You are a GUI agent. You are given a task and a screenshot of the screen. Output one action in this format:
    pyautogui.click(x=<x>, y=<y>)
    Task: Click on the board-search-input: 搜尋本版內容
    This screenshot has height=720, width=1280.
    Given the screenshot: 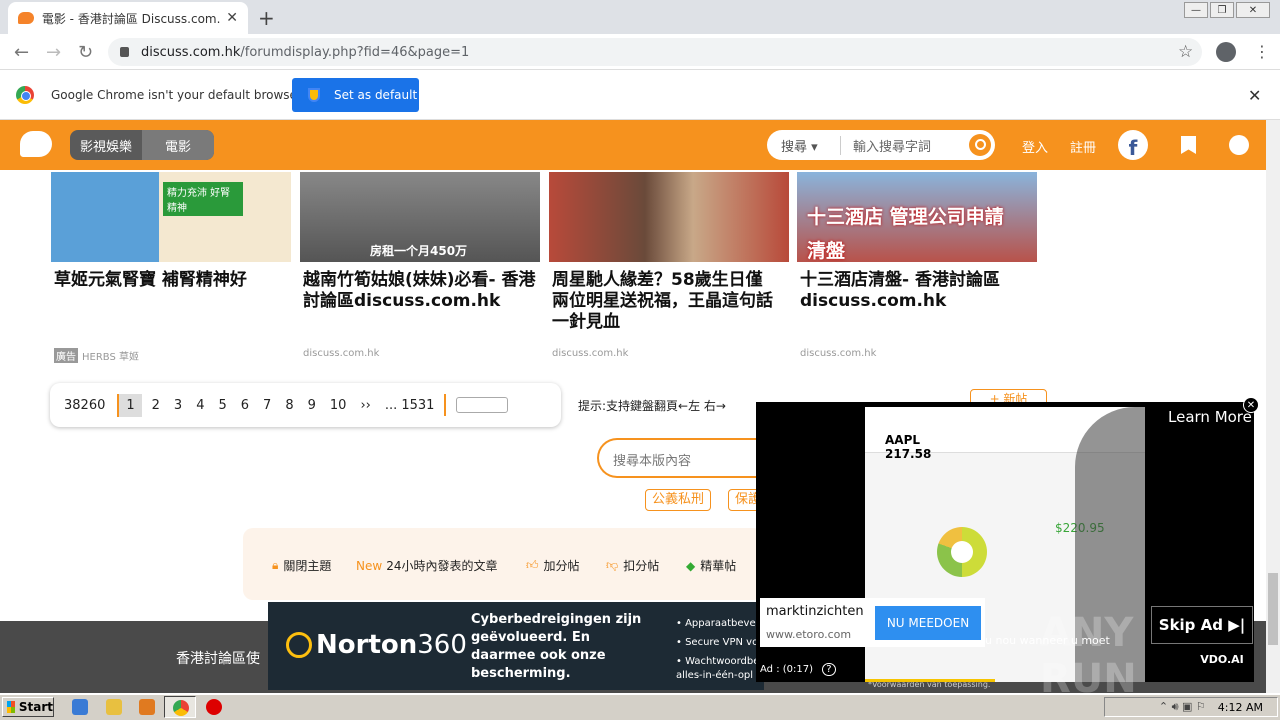 What is the action you would take?
    pyautogui.click(x=682, y=458)
    